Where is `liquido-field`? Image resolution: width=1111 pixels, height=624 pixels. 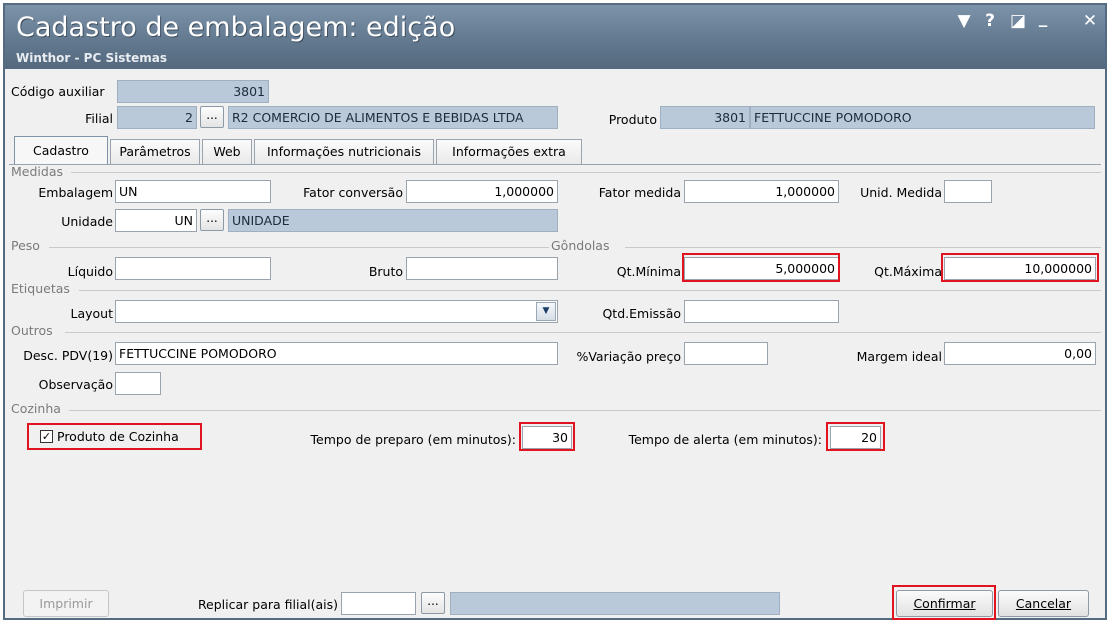
liquido-field is located at coordinates (193, 268).